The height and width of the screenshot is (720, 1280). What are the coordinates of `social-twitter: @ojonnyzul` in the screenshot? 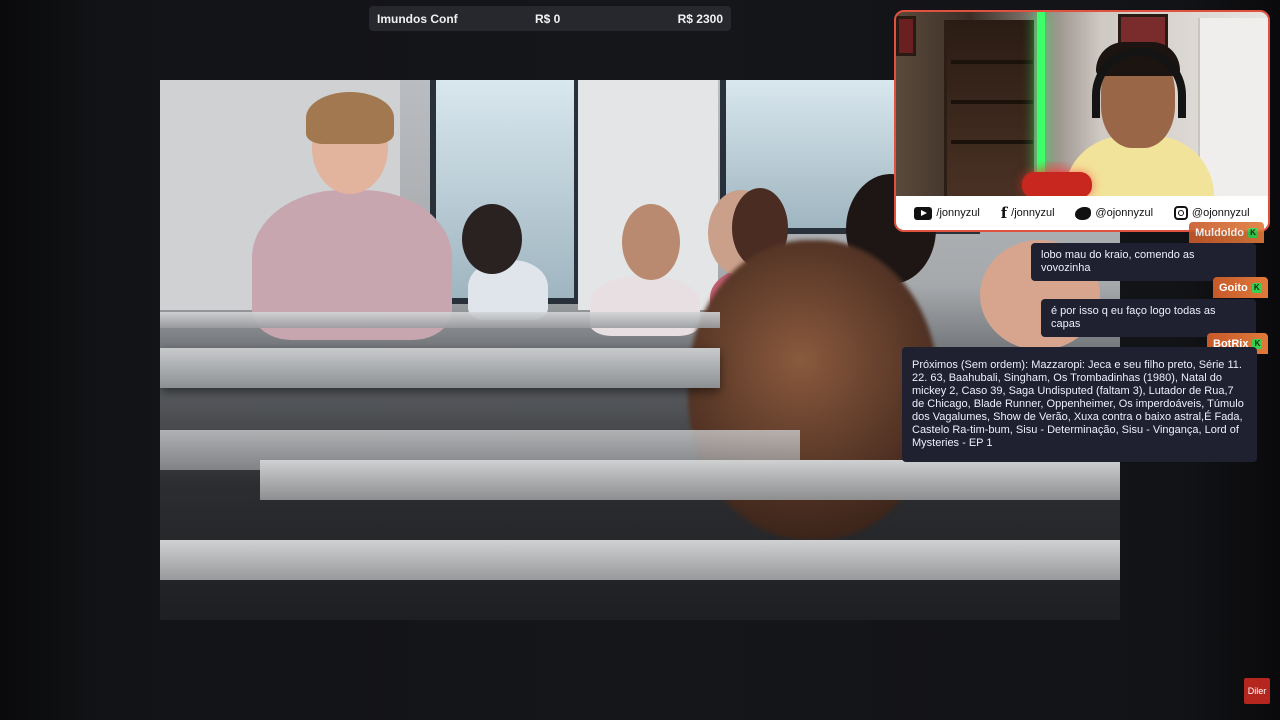 It's located at (1114, 213).